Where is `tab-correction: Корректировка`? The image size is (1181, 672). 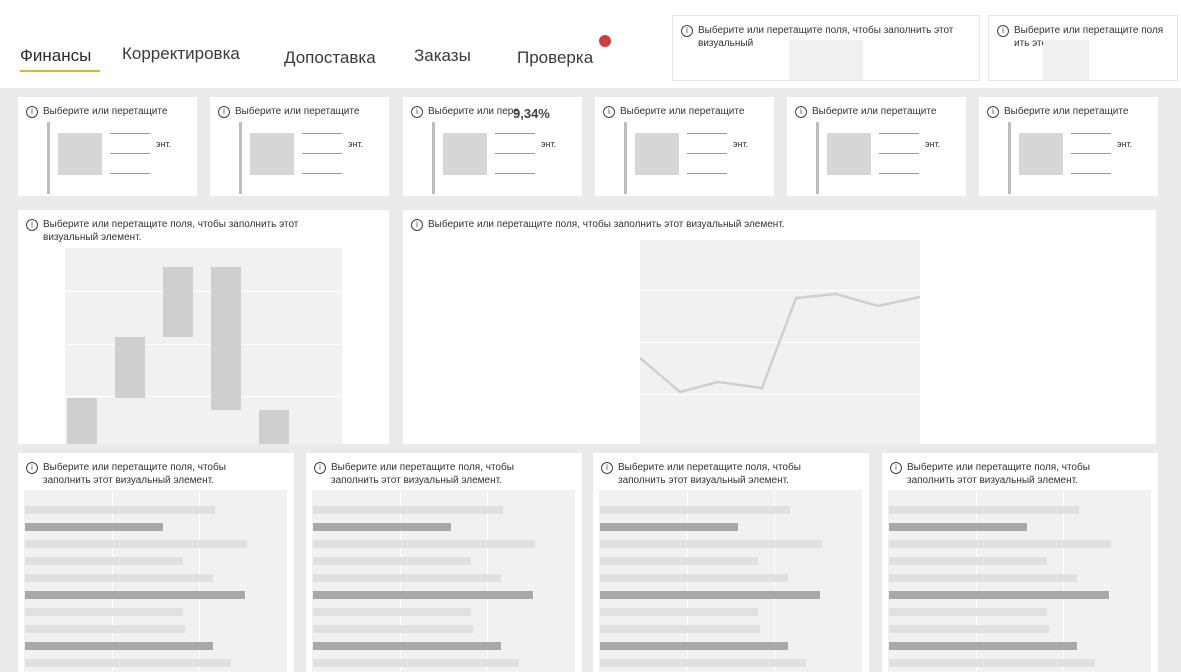
tab-correction: Корректировка is located at coordinates (181, 54).